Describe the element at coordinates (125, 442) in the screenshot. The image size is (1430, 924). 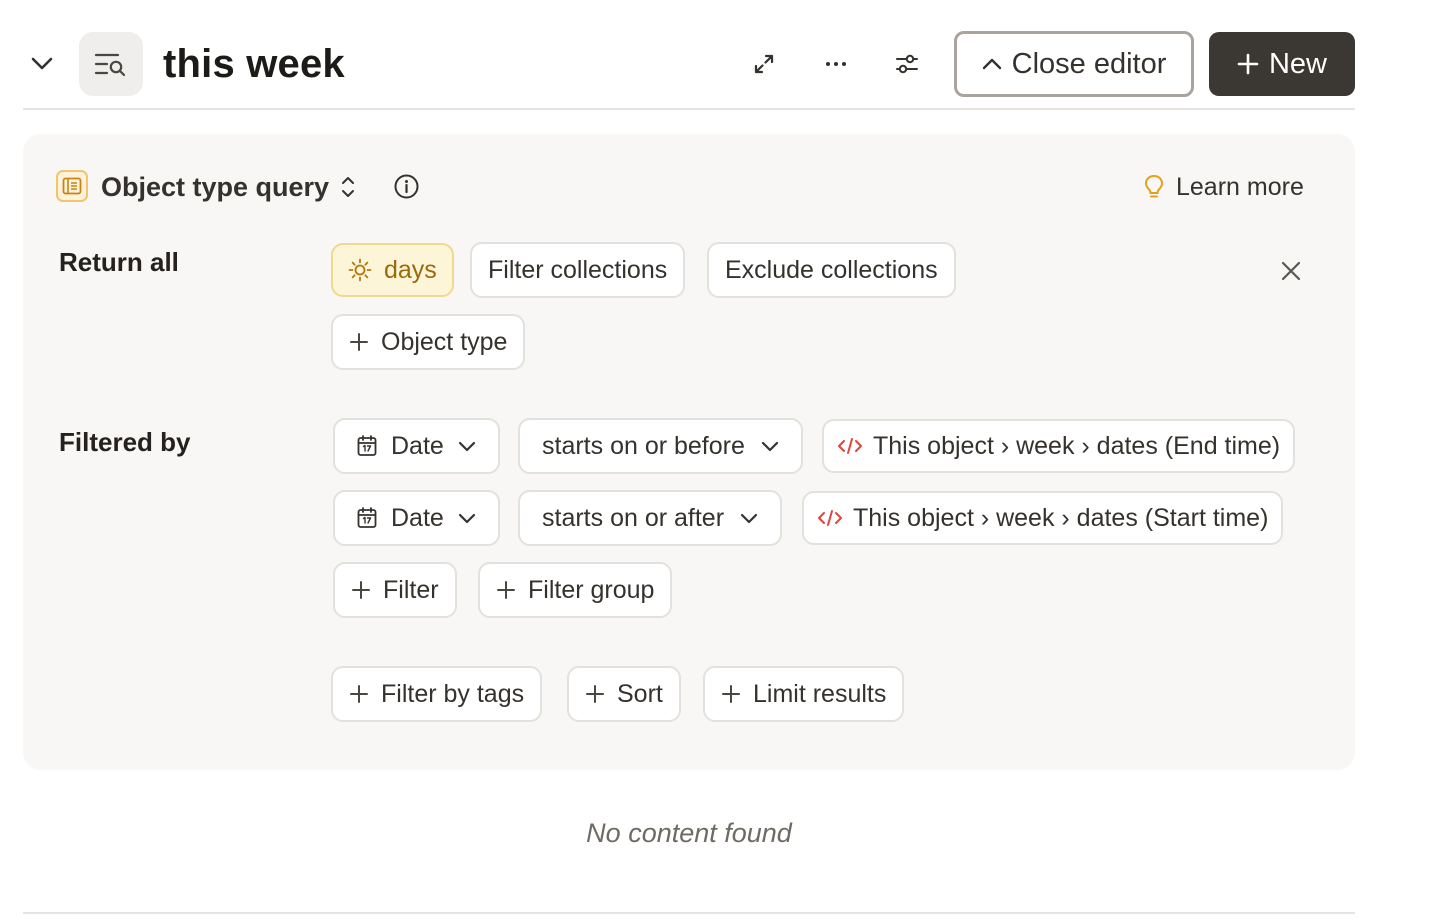
I see `filtered-by-label: Filtered by` at that location.